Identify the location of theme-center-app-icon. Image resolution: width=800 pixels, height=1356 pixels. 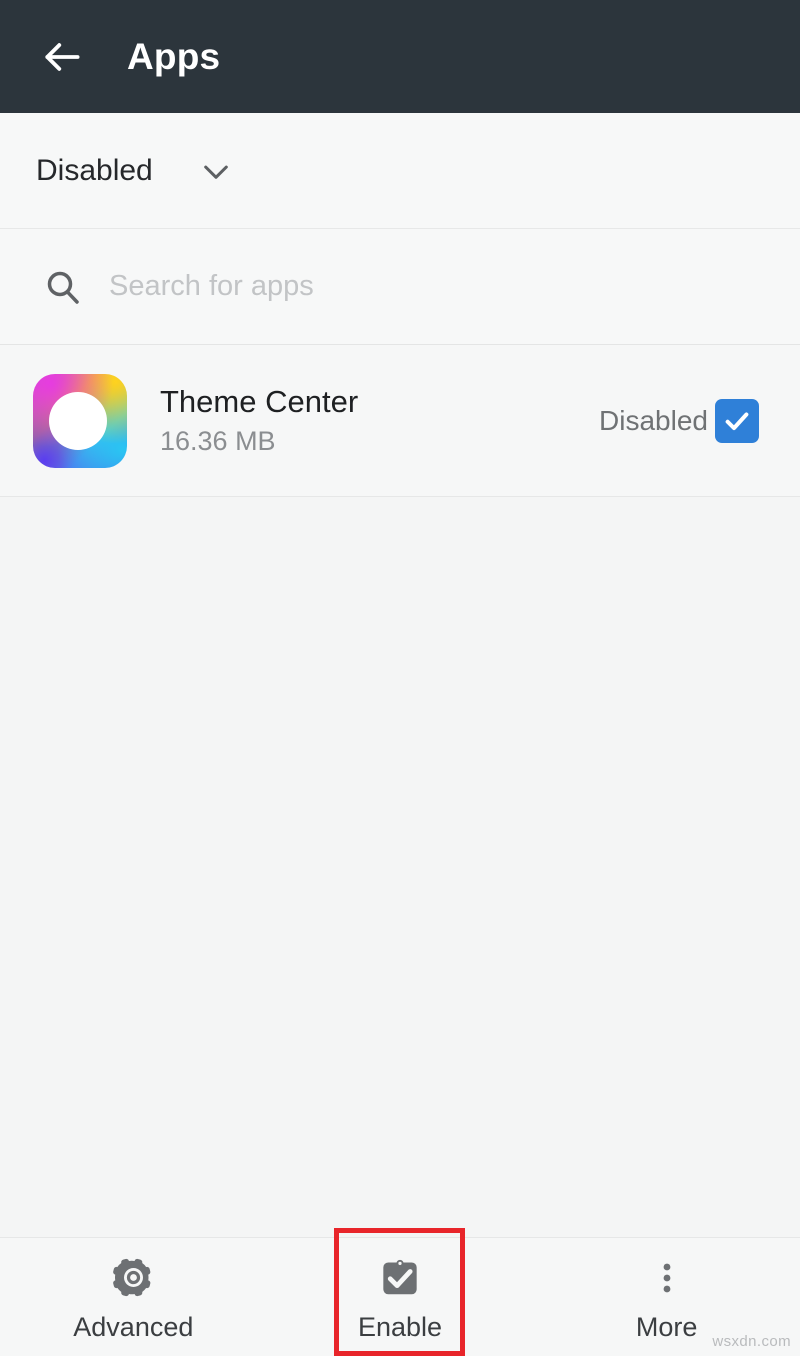
(80, 420).